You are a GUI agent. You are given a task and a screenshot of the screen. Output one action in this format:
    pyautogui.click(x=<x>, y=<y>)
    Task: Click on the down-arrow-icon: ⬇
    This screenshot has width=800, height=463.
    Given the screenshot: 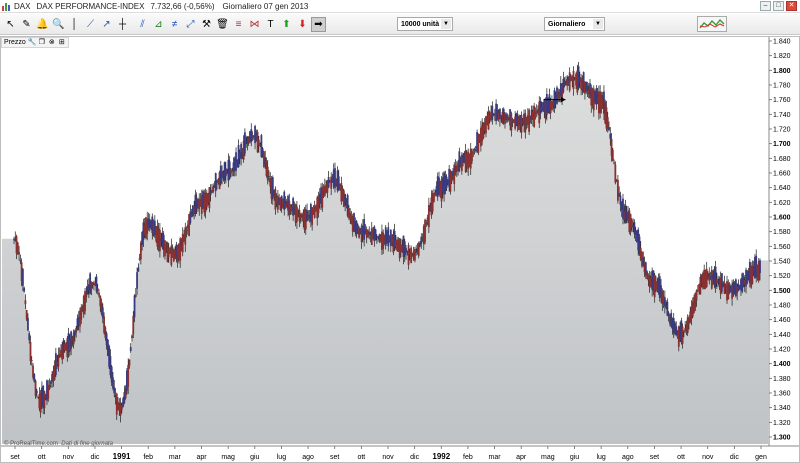 What is the action you would take?
    pyautogui.click(x=302, y=24)
    